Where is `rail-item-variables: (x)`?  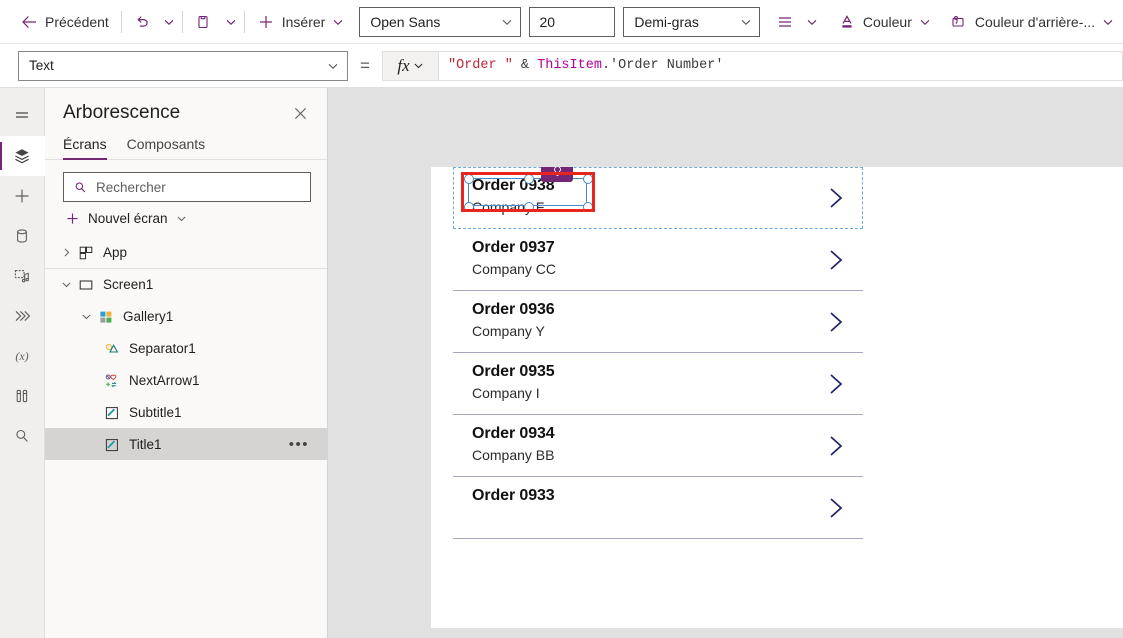
rail-item-variables: (x) is located at coordinates (22, 356).